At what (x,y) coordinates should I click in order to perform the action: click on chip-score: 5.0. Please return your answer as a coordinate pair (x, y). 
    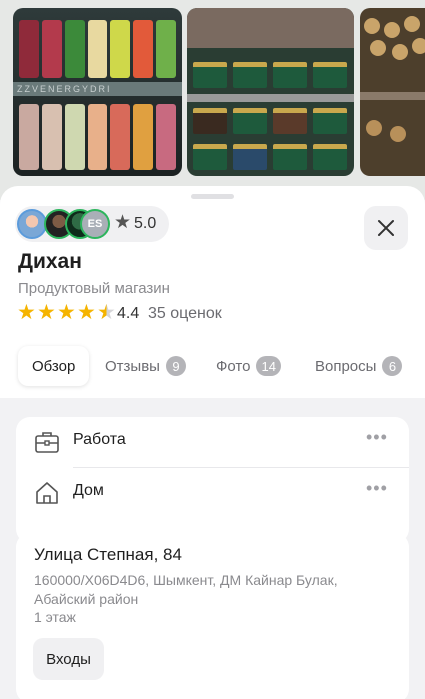
    Looking at the image, I should click on (145, 223).